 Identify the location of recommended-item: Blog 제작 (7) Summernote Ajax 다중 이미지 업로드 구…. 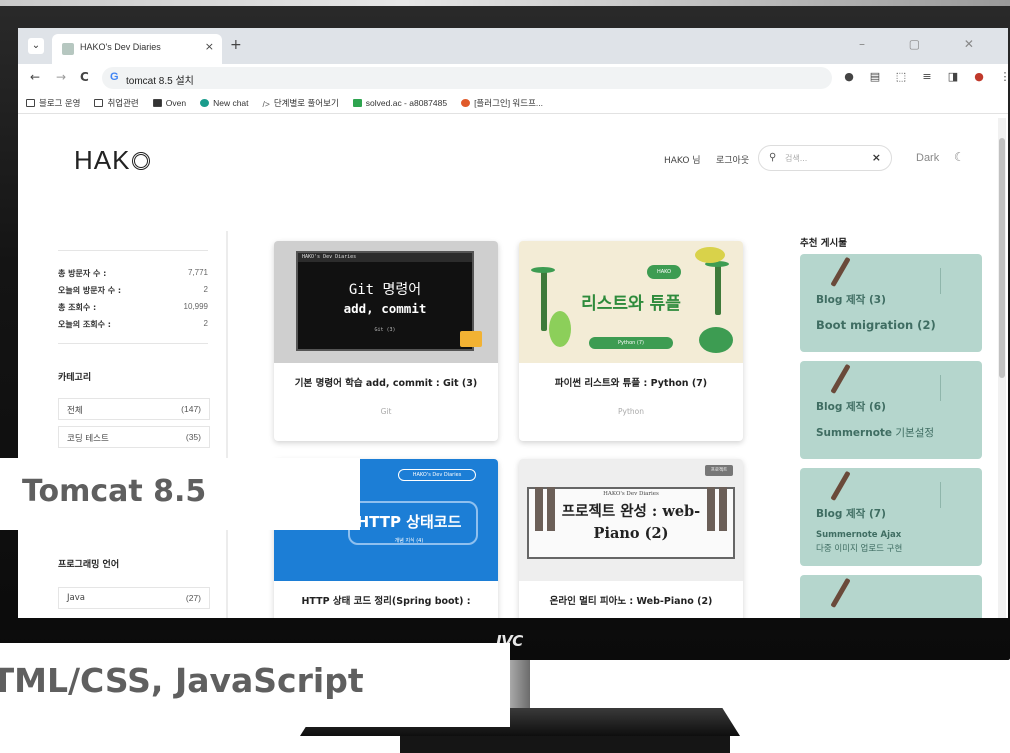
(891, 517).